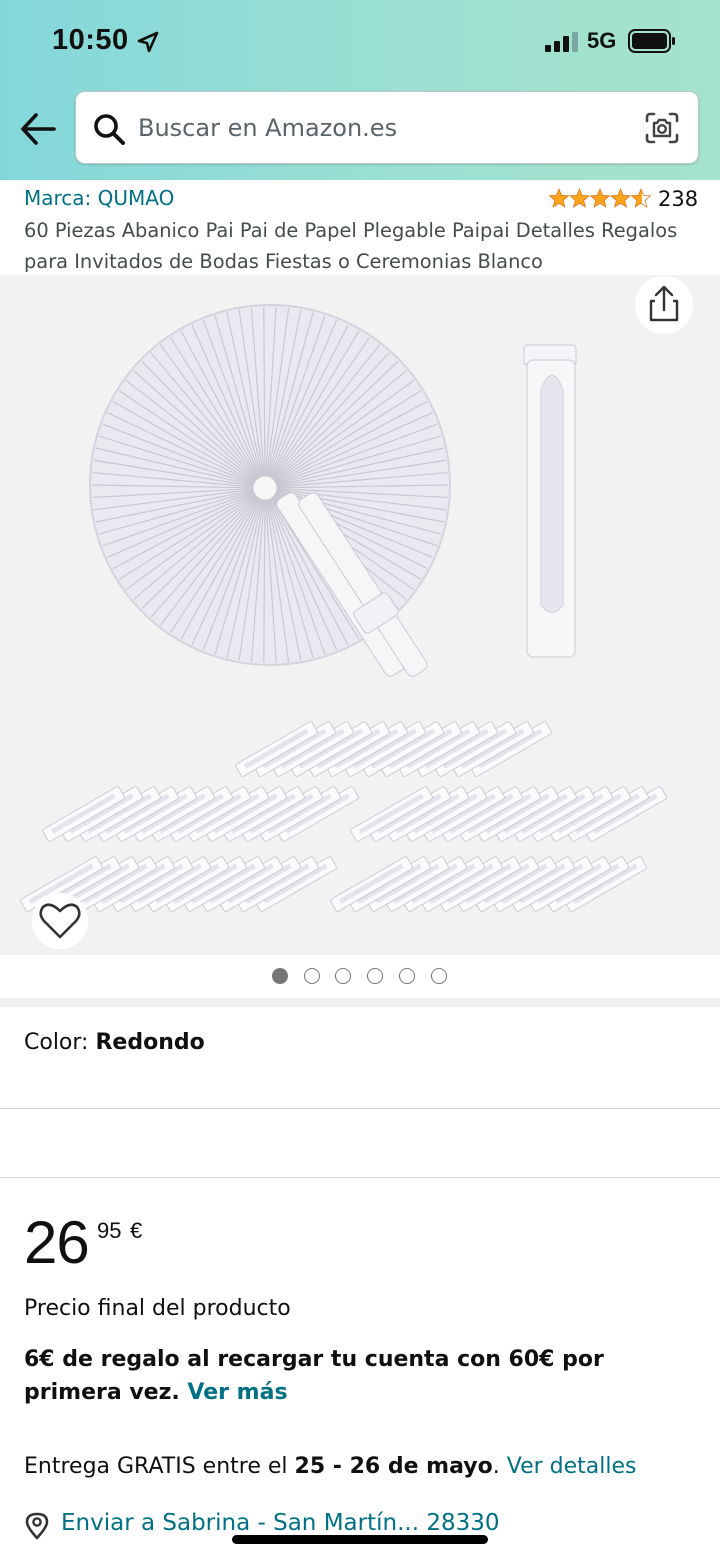 The image size is (720, 1557). I want to click on search-icon, so click(109, 129).